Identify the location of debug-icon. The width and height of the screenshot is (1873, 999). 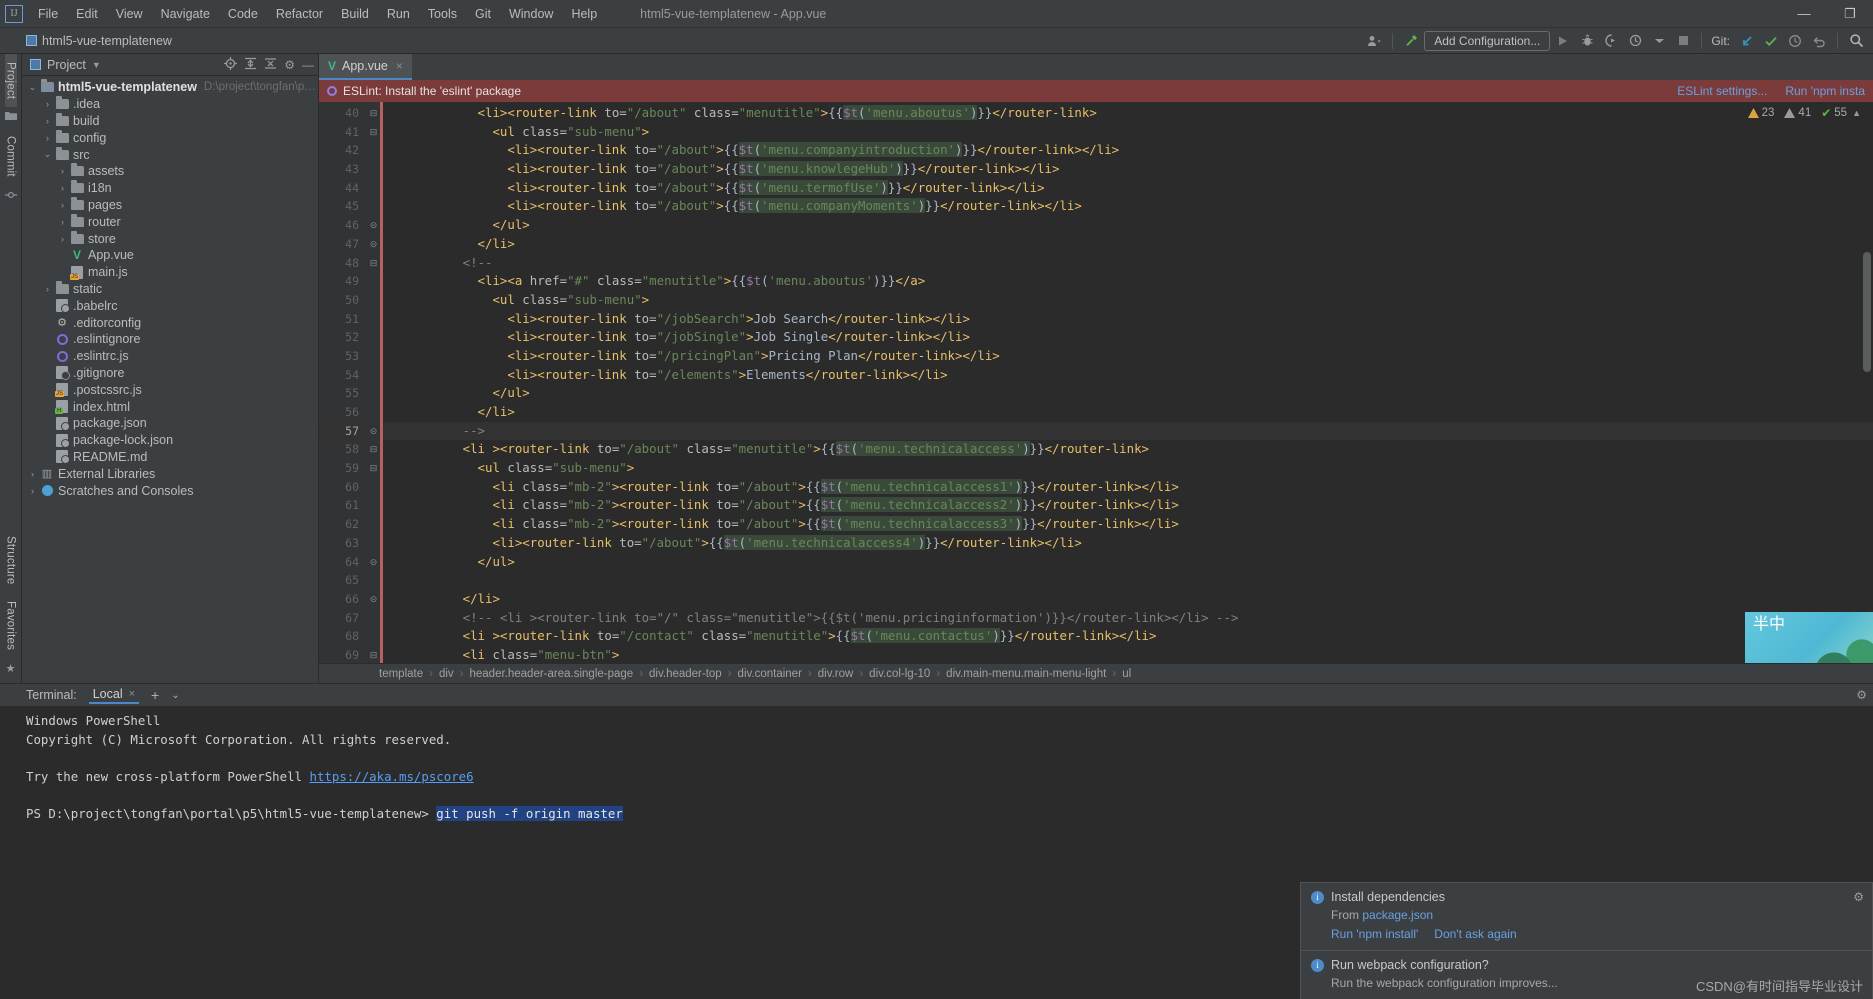
(1587, 41).